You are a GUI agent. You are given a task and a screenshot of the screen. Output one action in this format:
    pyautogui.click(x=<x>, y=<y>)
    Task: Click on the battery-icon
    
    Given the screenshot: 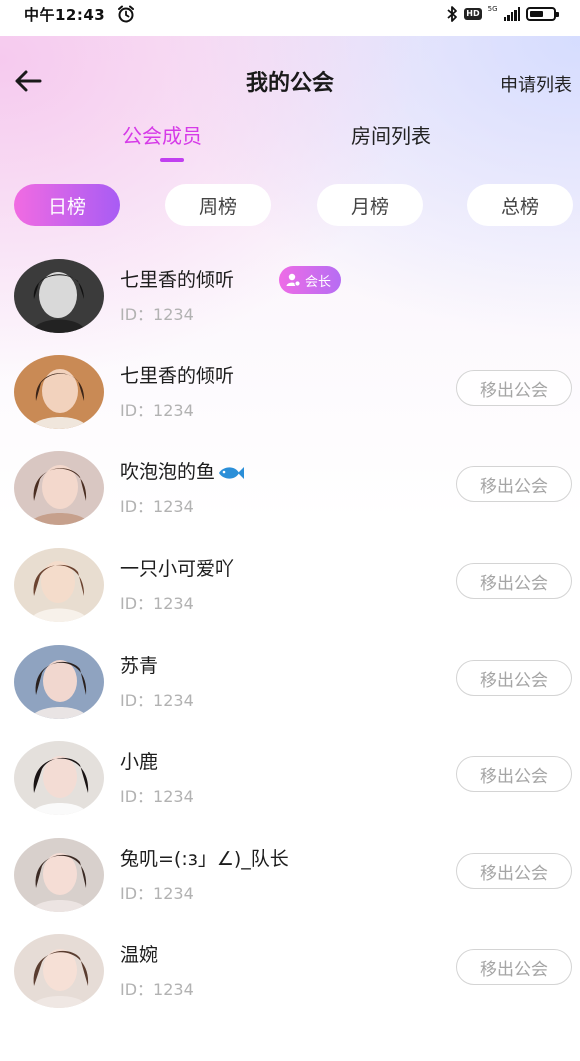 What is the action you would take?
    pyautogui.click(x=542, y=14)
    